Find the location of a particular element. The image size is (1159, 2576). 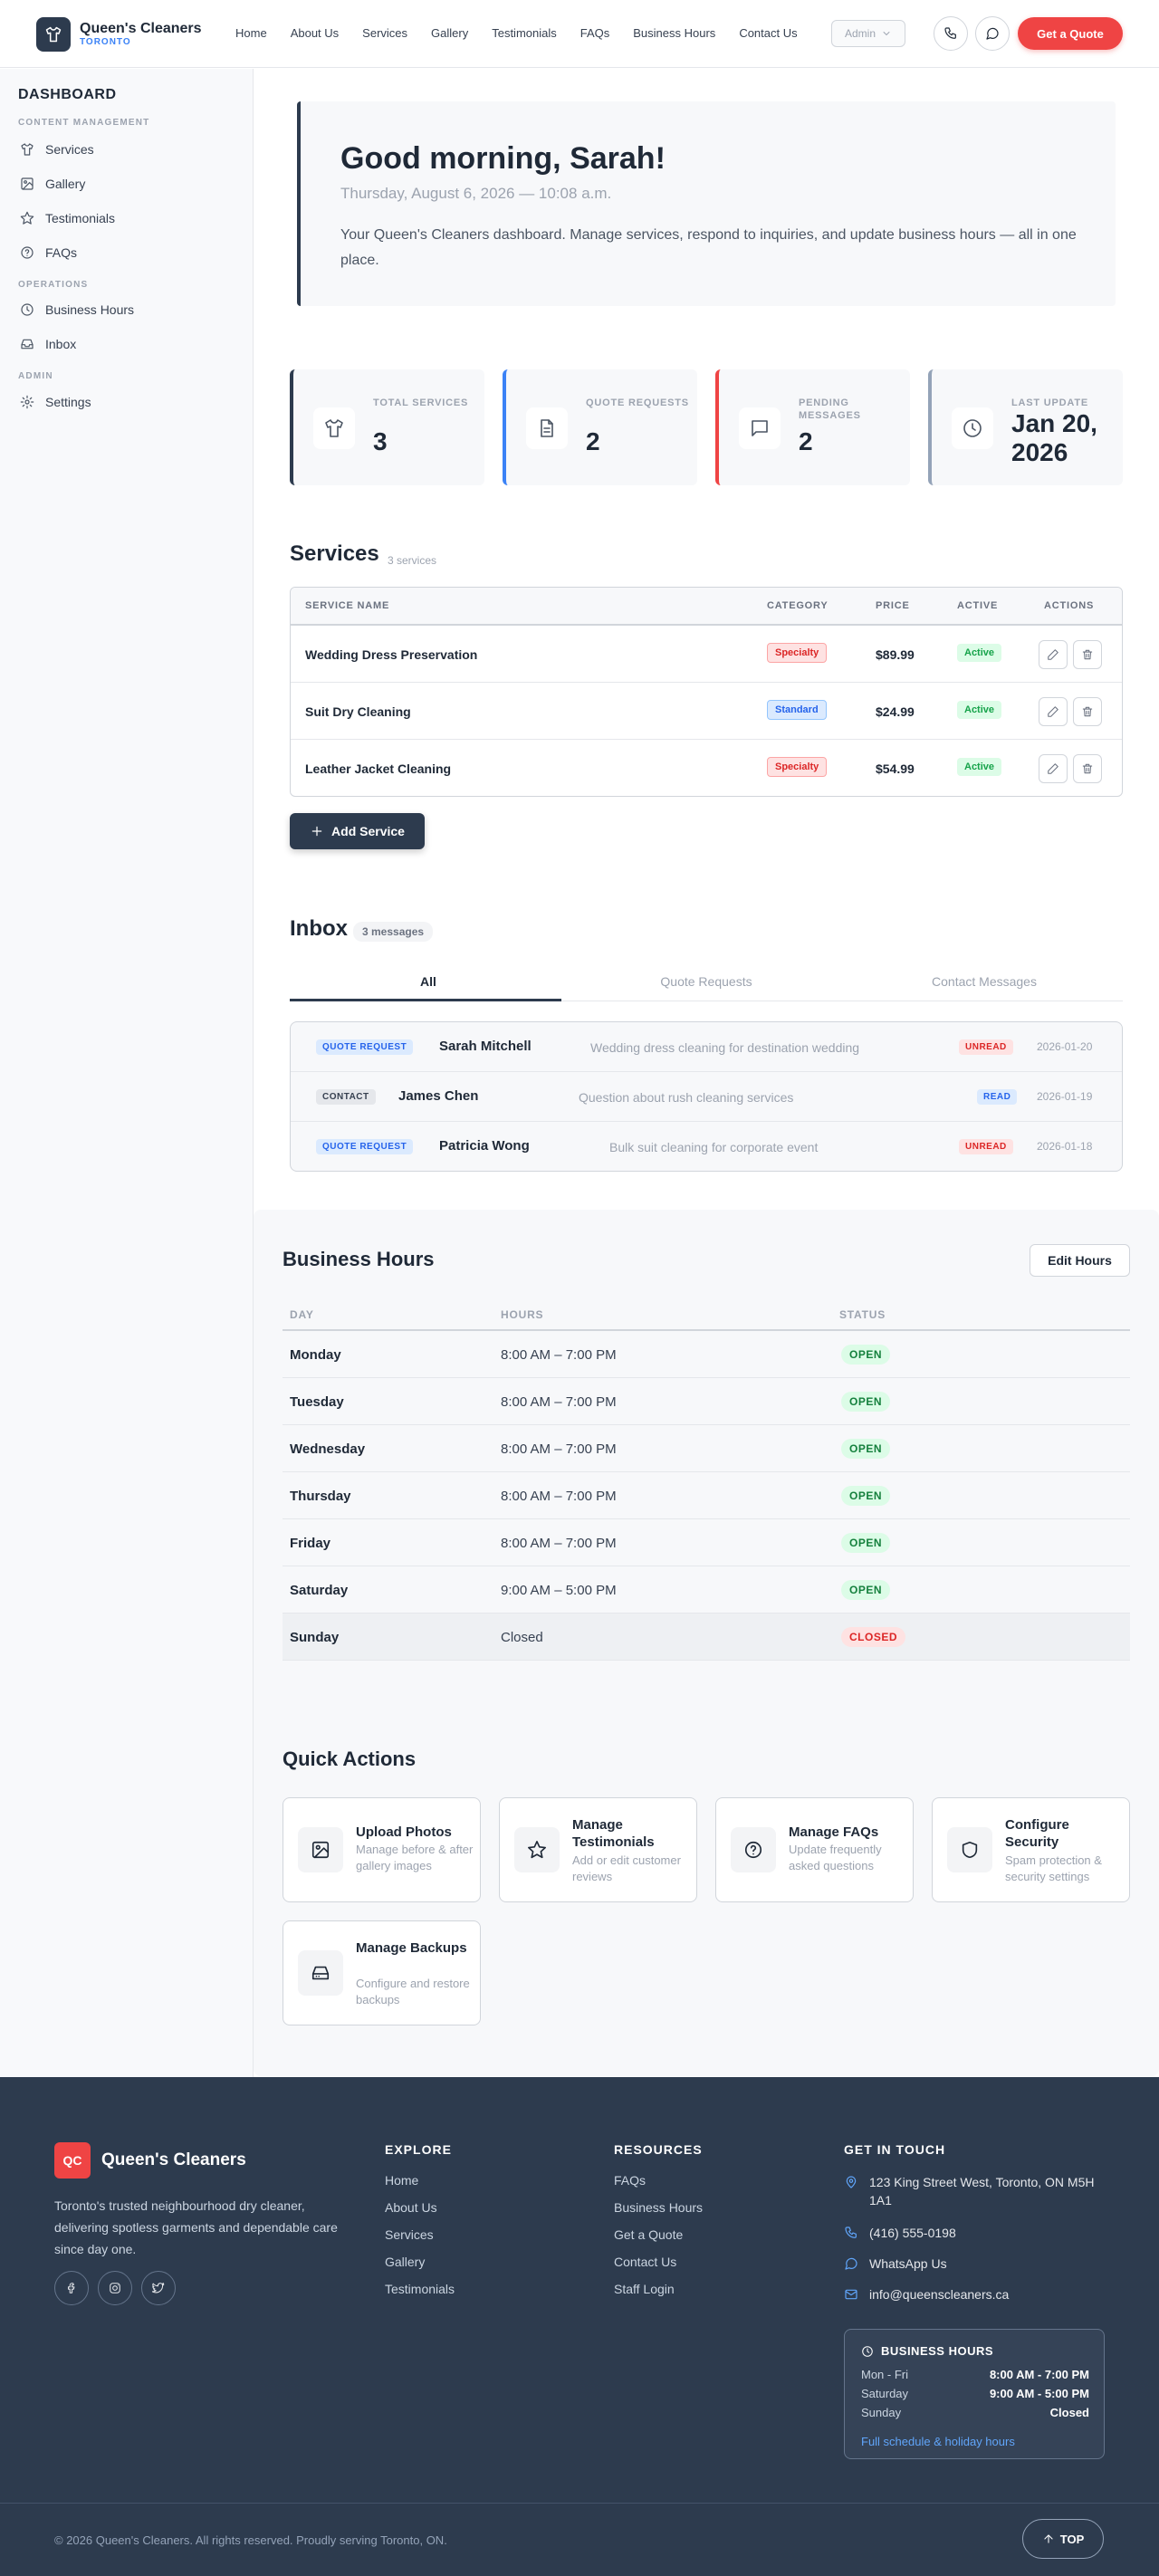

sidebar-item-gallery: Gallery is located at coordinates (52, 184).